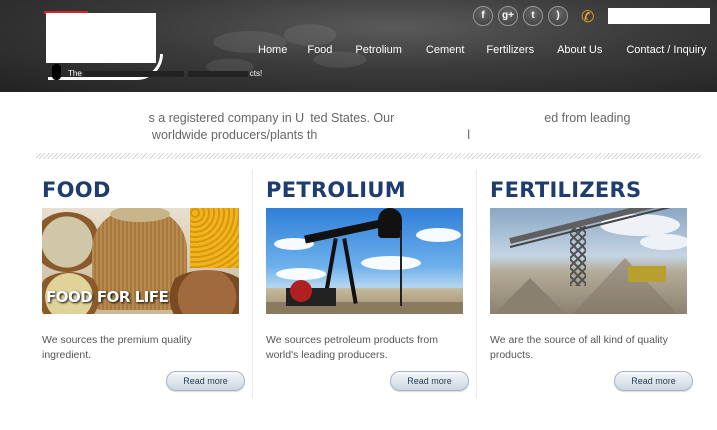  Describe the element at coordinates (165, 73) in the screenshot. I see `tagline: The cts!` at that location.